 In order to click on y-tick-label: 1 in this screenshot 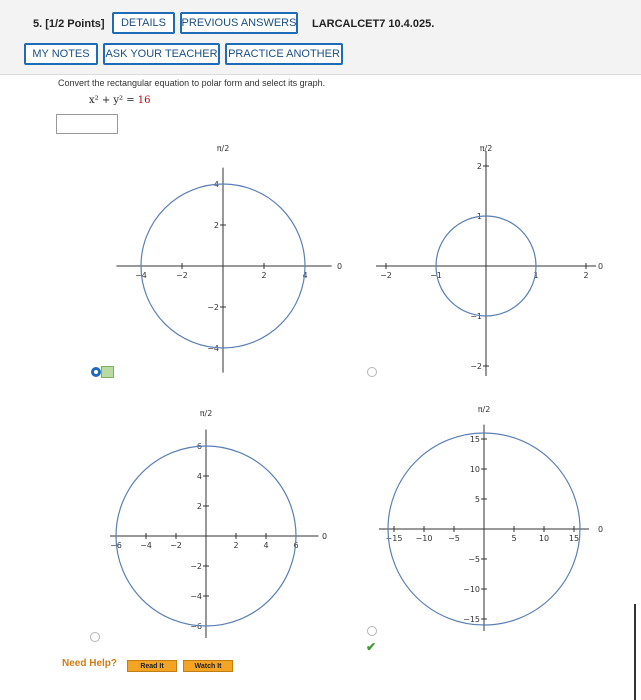, I will do `click(479, 216)`.